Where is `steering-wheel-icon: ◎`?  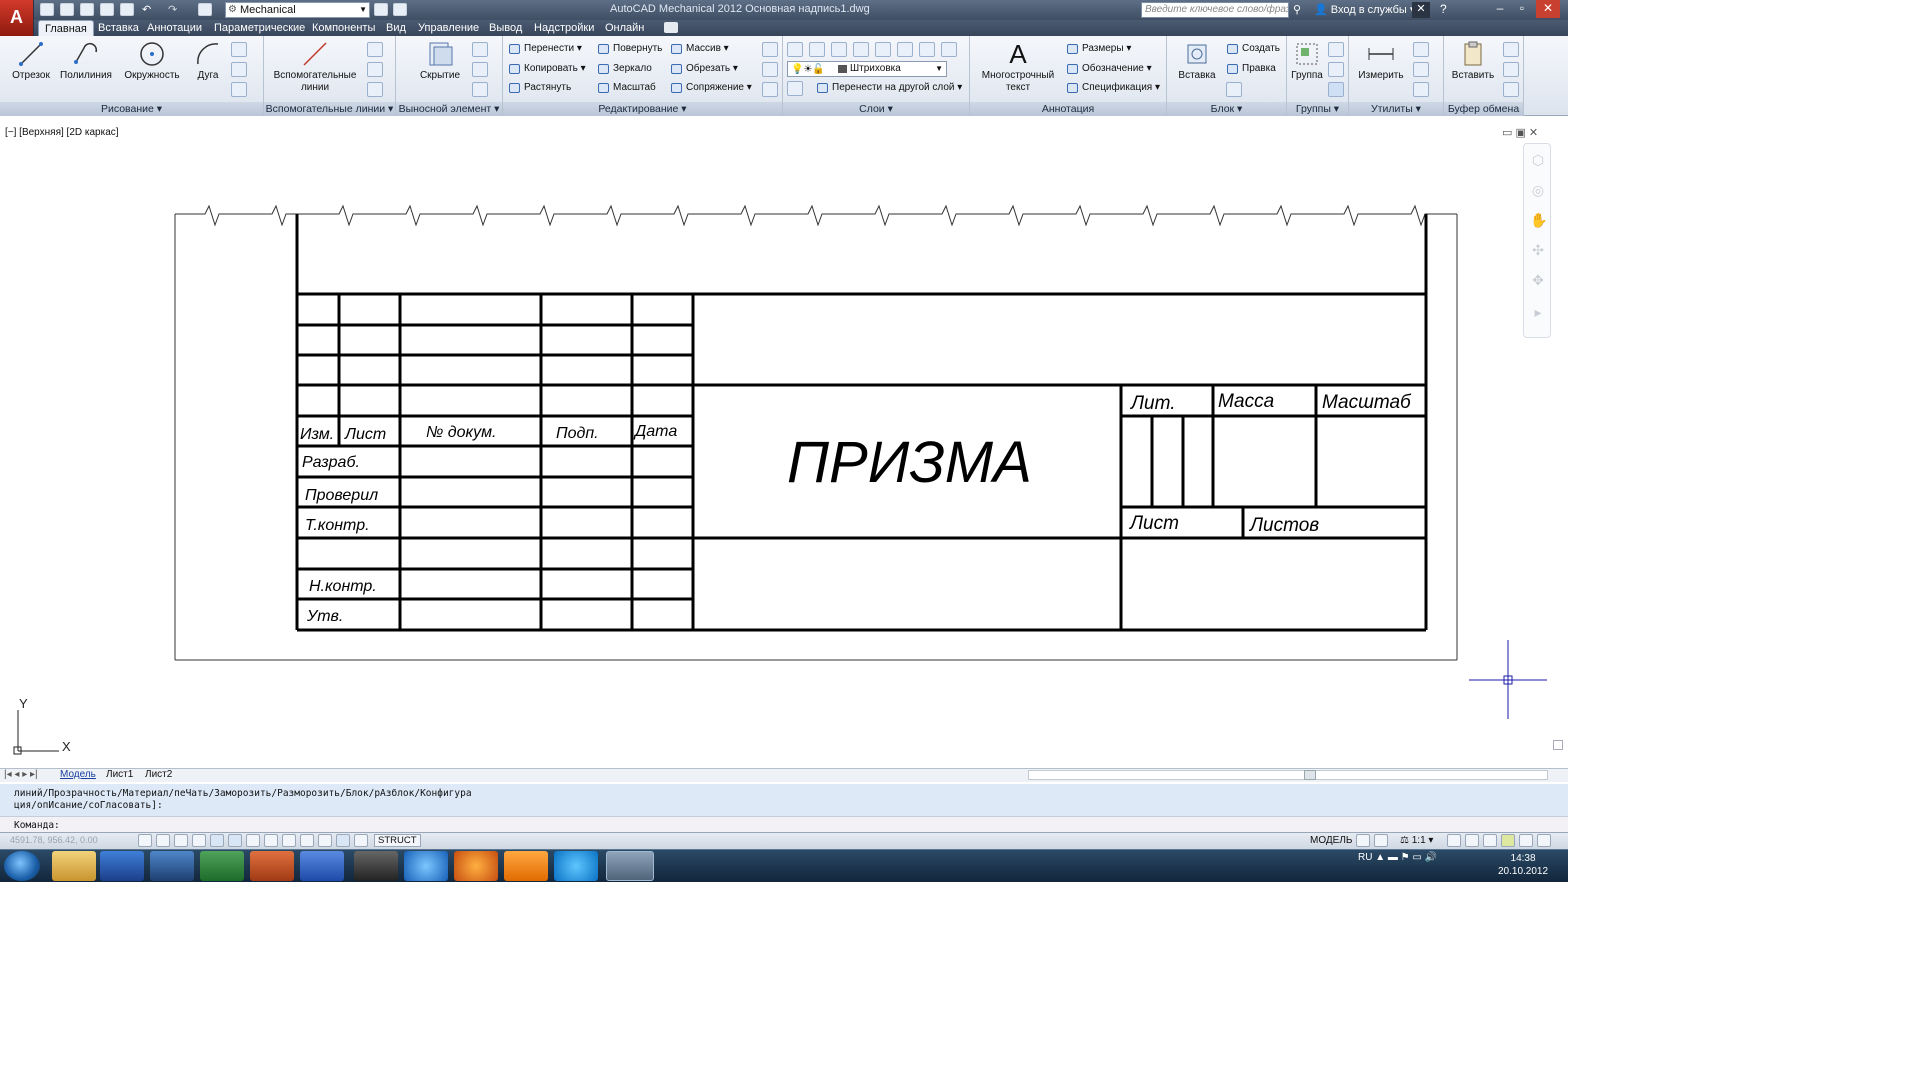 steering-wheel-icon: ◎ is located at coordinates (1538, 190).